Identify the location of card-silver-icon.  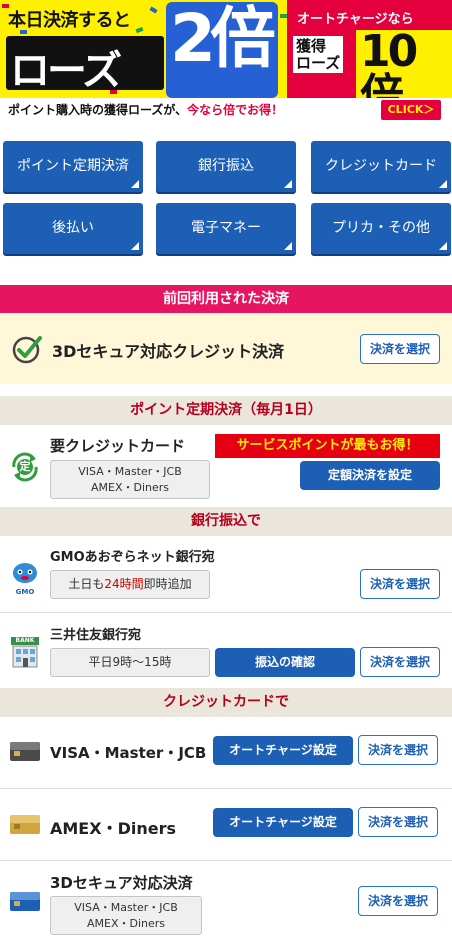
(25, 751).